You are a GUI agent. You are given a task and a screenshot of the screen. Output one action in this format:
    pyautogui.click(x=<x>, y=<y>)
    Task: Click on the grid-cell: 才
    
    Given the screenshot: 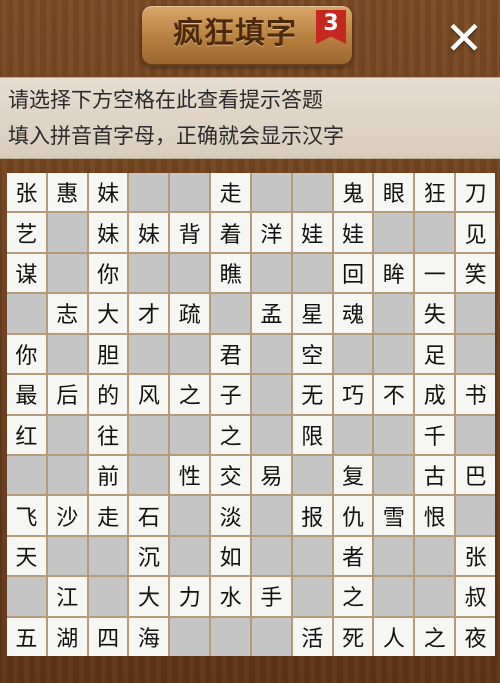 What is the action you would take?
    pyautogui.click(x=149, y=313)
    